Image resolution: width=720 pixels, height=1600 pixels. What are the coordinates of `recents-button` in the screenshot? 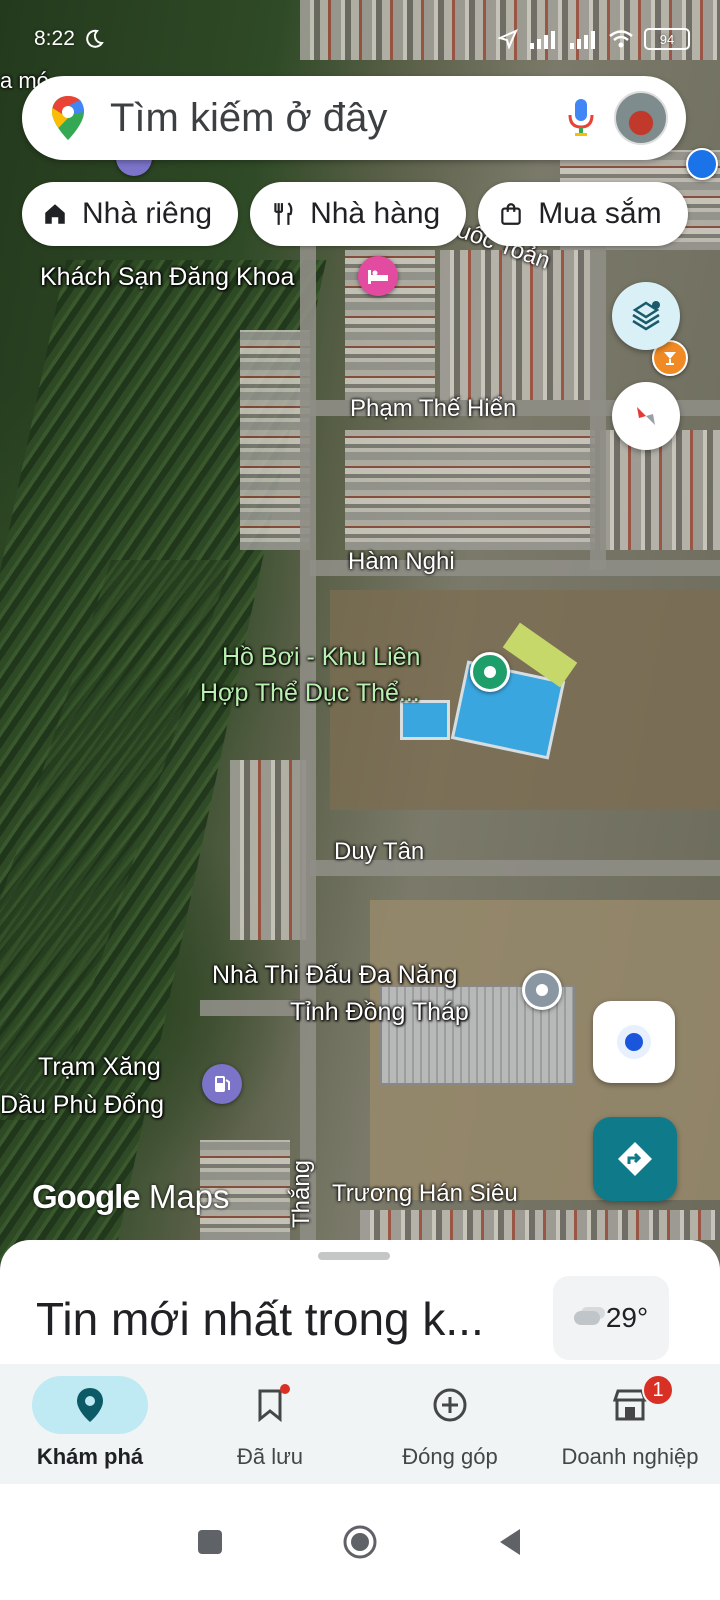 It's located at (210, 1542).